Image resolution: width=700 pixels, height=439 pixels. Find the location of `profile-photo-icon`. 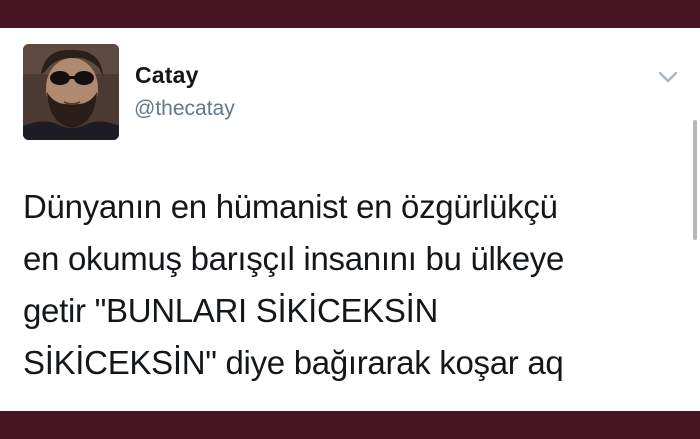

profile-photo-icon is located at coordinates (71, 92).